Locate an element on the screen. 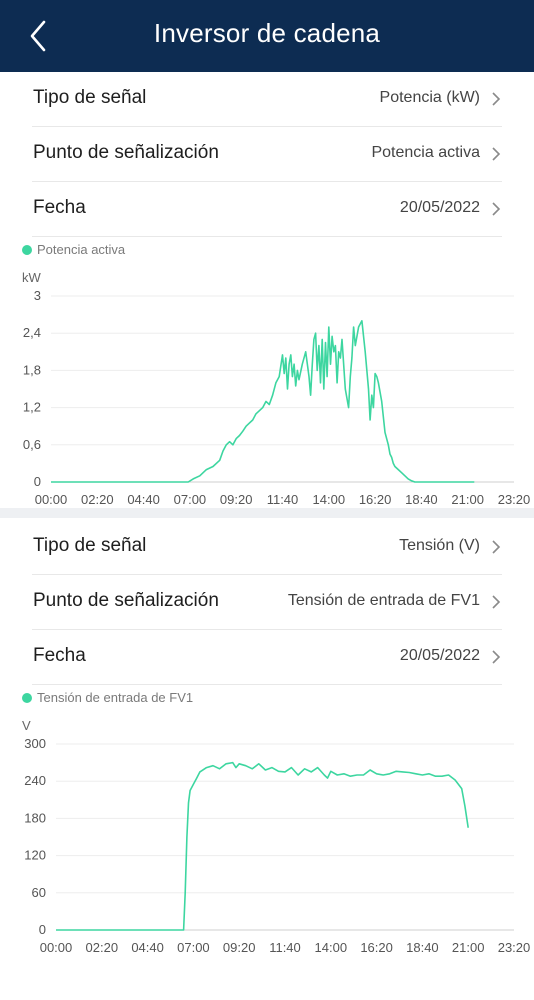 The height and width of the screenshot is (1000, 534). legend-label: Potencia activa is located at coordinates (81, 249).